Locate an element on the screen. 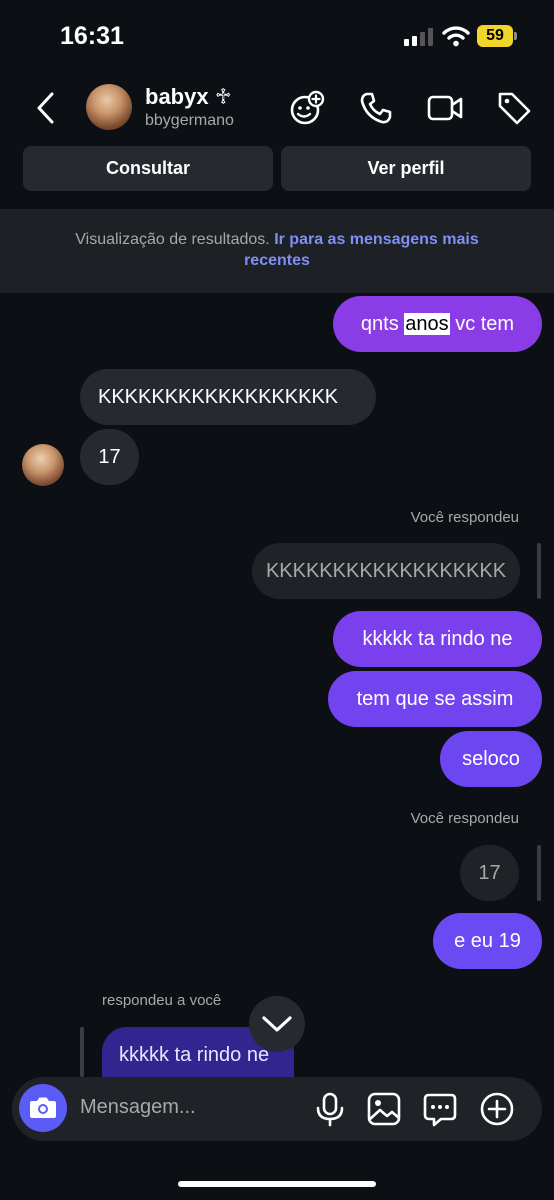  camera-button is located at coordinates (43, 1108).